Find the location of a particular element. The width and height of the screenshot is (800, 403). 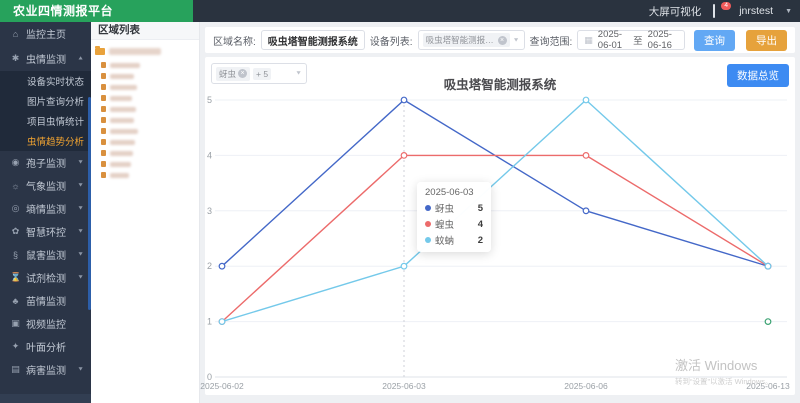

export-button: 导出 is located at coordinates (766, 40).